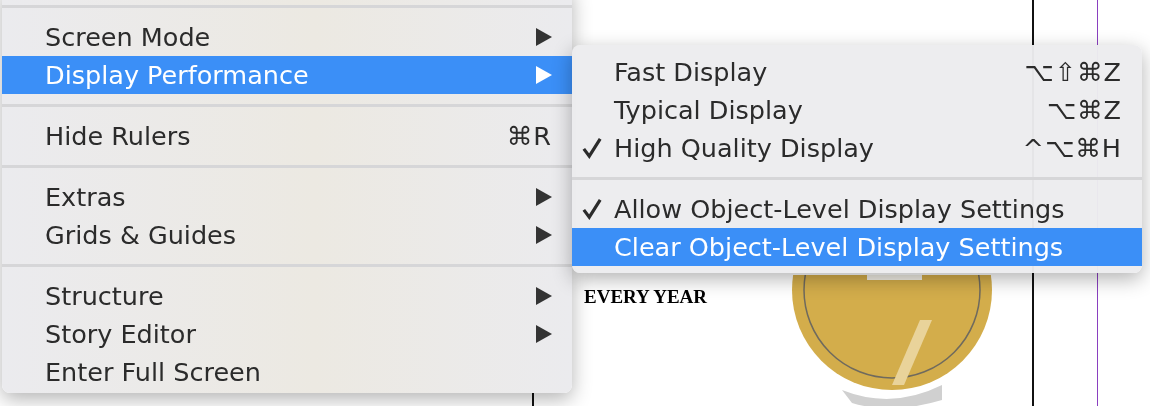 The image size is (1150, 406). Describe the element at coordinates (287, 372) in the screenshot. I see `menu-item: Enter Full Screen` at that location.